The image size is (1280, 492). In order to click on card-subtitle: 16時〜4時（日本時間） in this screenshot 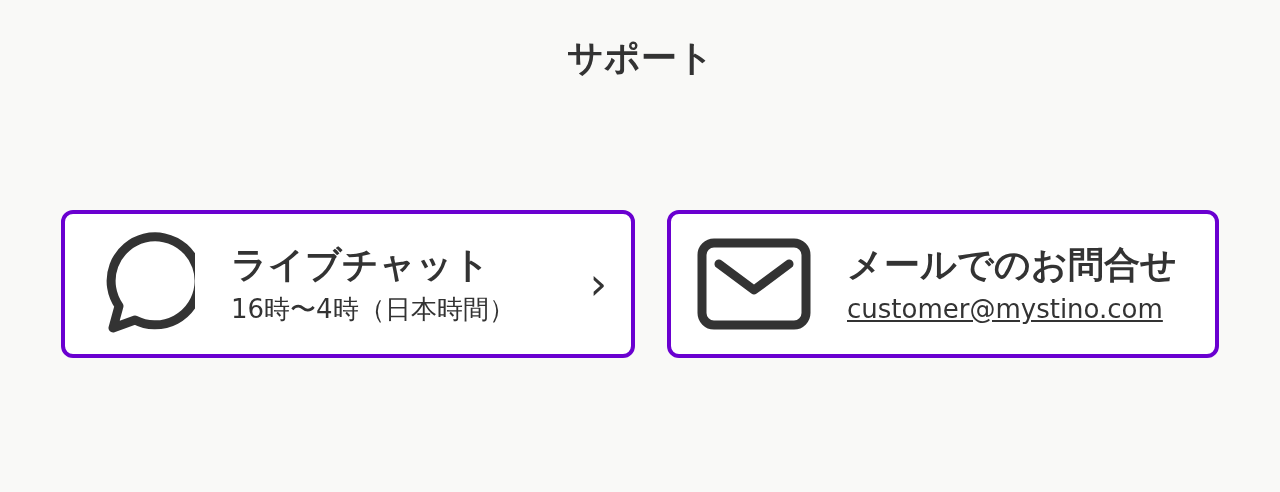, I will do `click(373, 309)`.